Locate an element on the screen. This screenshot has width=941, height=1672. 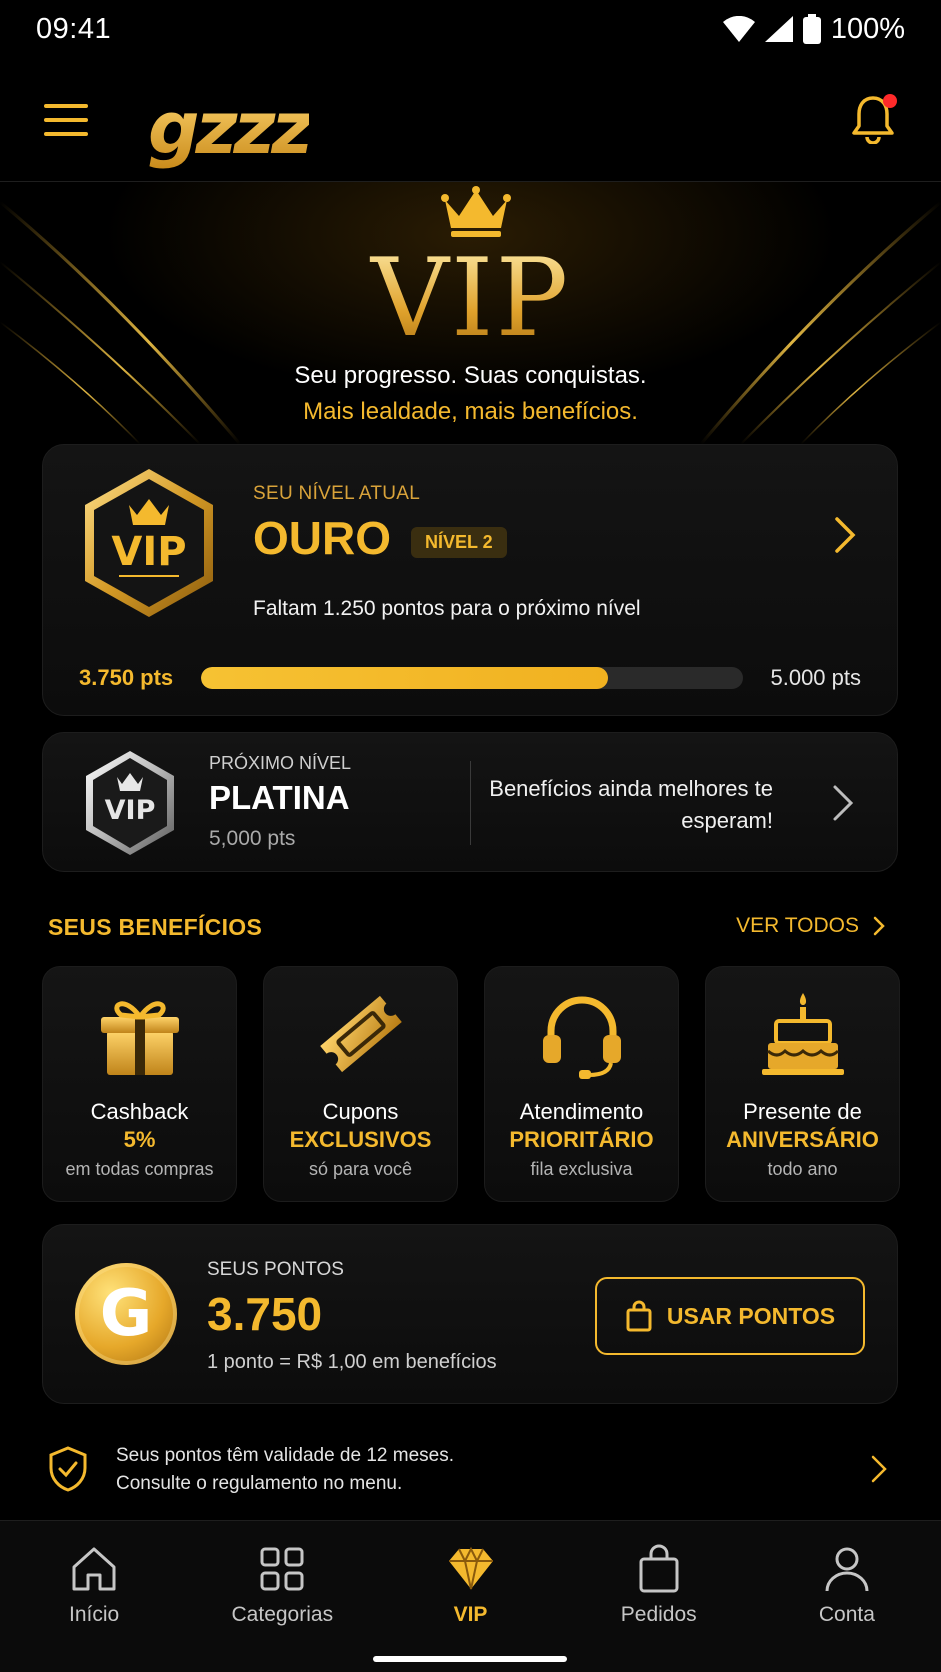
gift-icon is located at coordinates (140, 1038).